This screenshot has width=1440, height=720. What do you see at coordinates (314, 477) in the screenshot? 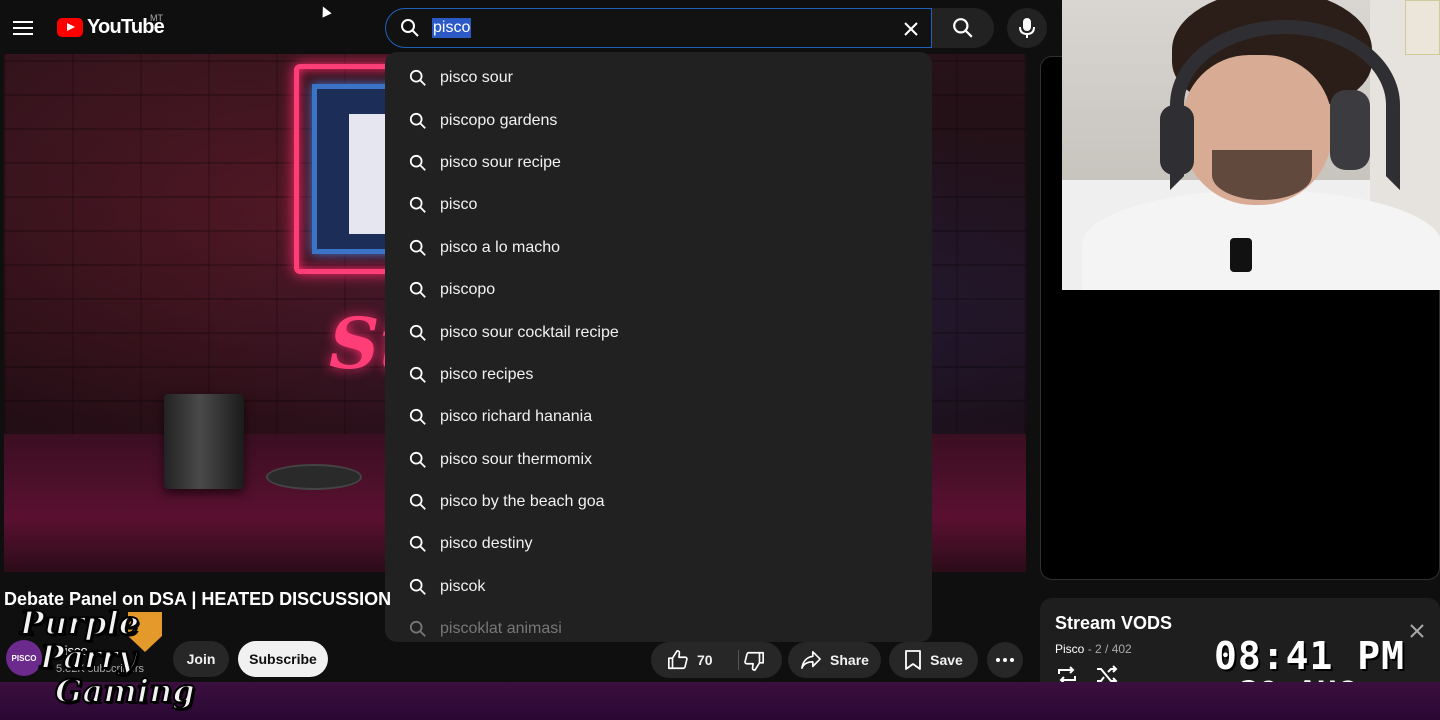
I see `coaster-image` at bounding box center [314, 477].